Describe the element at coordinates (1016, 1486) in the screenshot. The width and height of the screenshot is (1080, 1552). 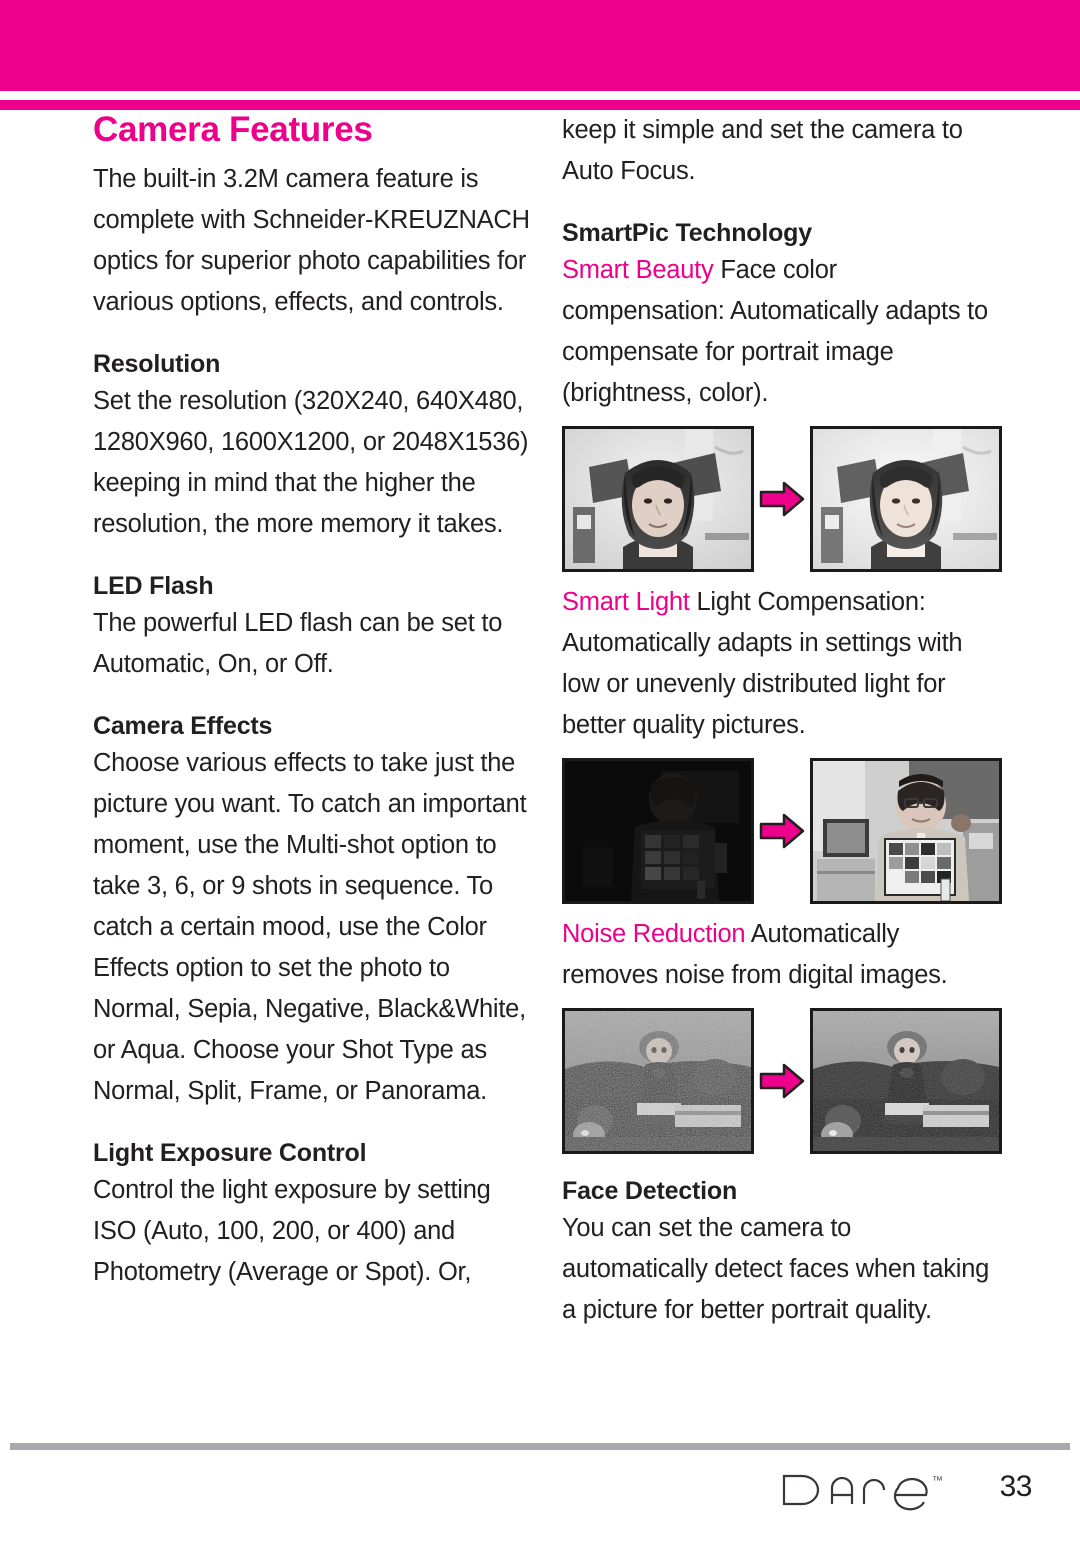
I see `page-number: 33` at that location.